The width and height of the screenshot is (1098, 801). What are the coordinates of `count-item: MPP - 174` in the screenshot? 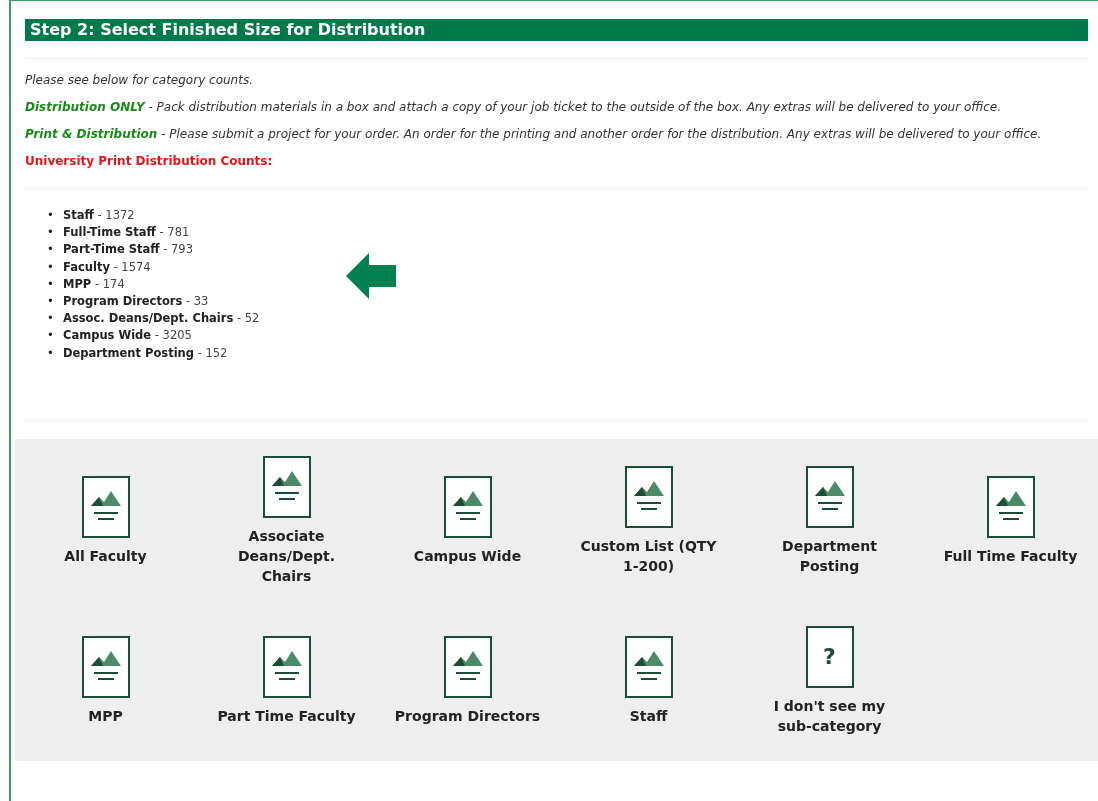 It's located at (94, 284).